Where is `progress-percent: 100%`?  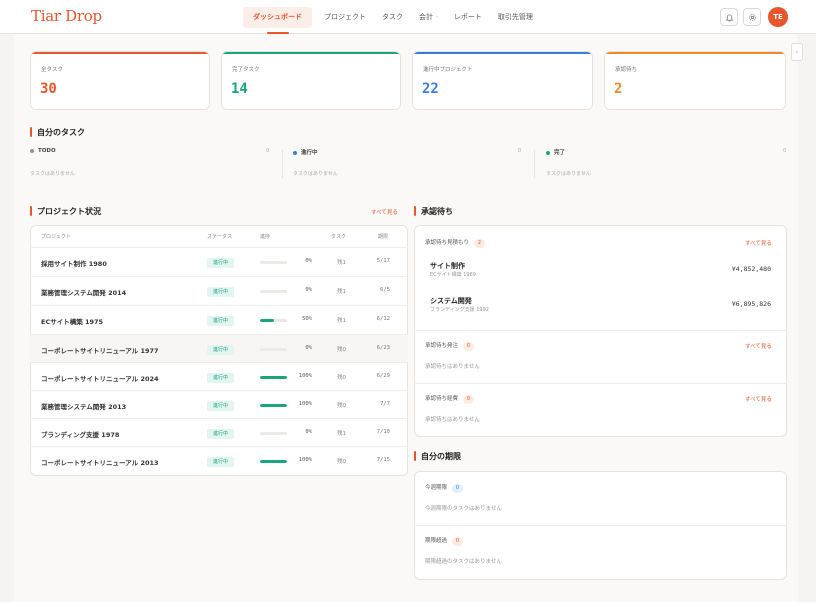
progress-percent: 100% is located at coordinates (305, 460).